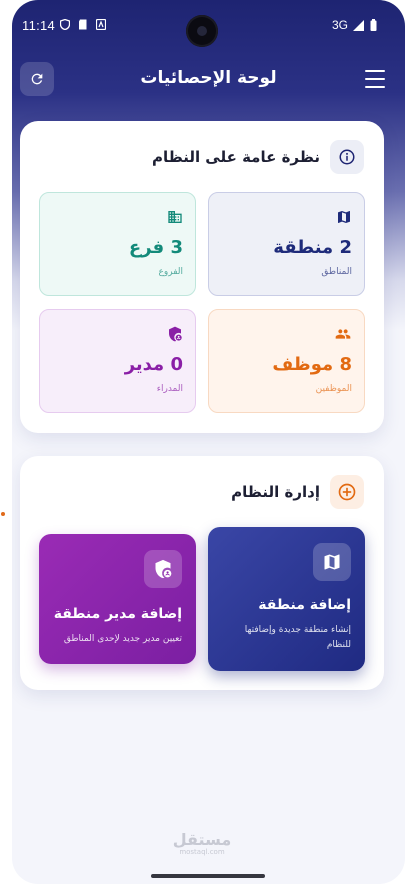  Describe the element at coordinates (122, 639) in the screenshot. I see `add-manager-desc: تعيين مدير جديد لإحدى المناطق` at that location.